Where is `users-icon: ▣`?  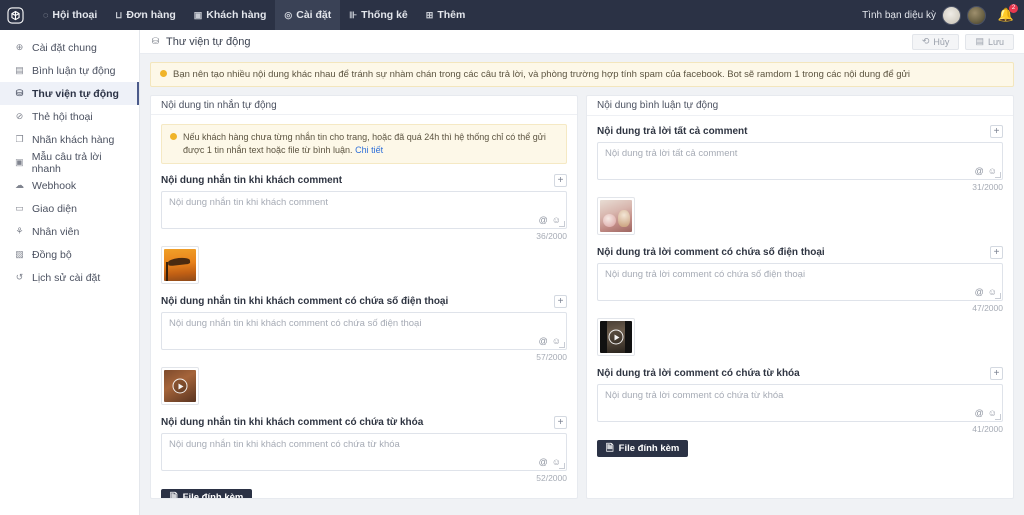 users-icon: ▣ is located at coordinates (198, 14).